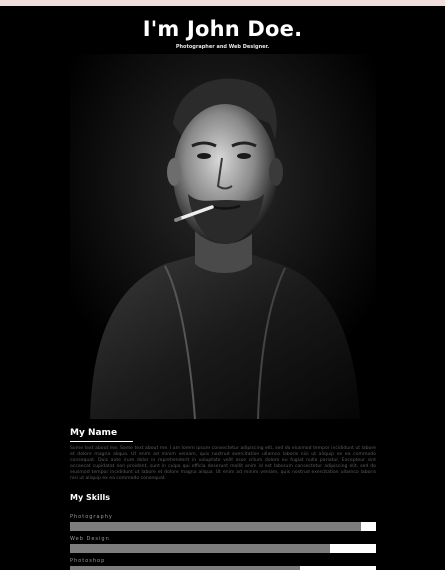 This screenshot has height=570, width=445. What do you see at coordinates (185, 568) in the screenshot?
I see `skill-fill-photoshop` at bounding box center [185, 568].